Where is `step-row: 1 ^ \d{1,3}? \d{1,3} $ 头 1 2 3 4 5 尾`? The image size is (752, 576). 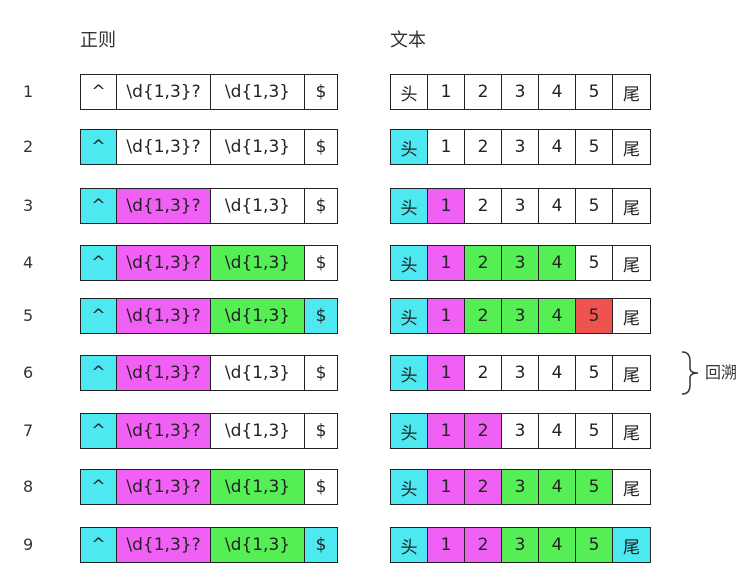
step-row: 1 ^ \d{1,3}? \d{1,3} $ 头 1 2 3 4 5 尾 is located at coordinates (376, 92).